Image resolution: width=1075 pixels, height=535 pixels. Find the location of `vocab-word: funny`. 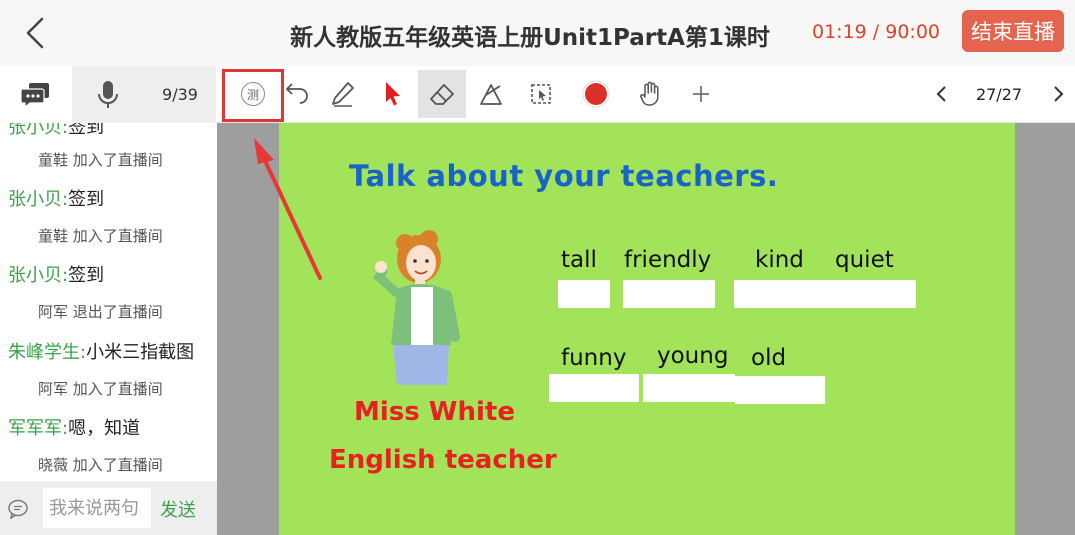

vocab-word: funny is located at coordinates (594, 358).